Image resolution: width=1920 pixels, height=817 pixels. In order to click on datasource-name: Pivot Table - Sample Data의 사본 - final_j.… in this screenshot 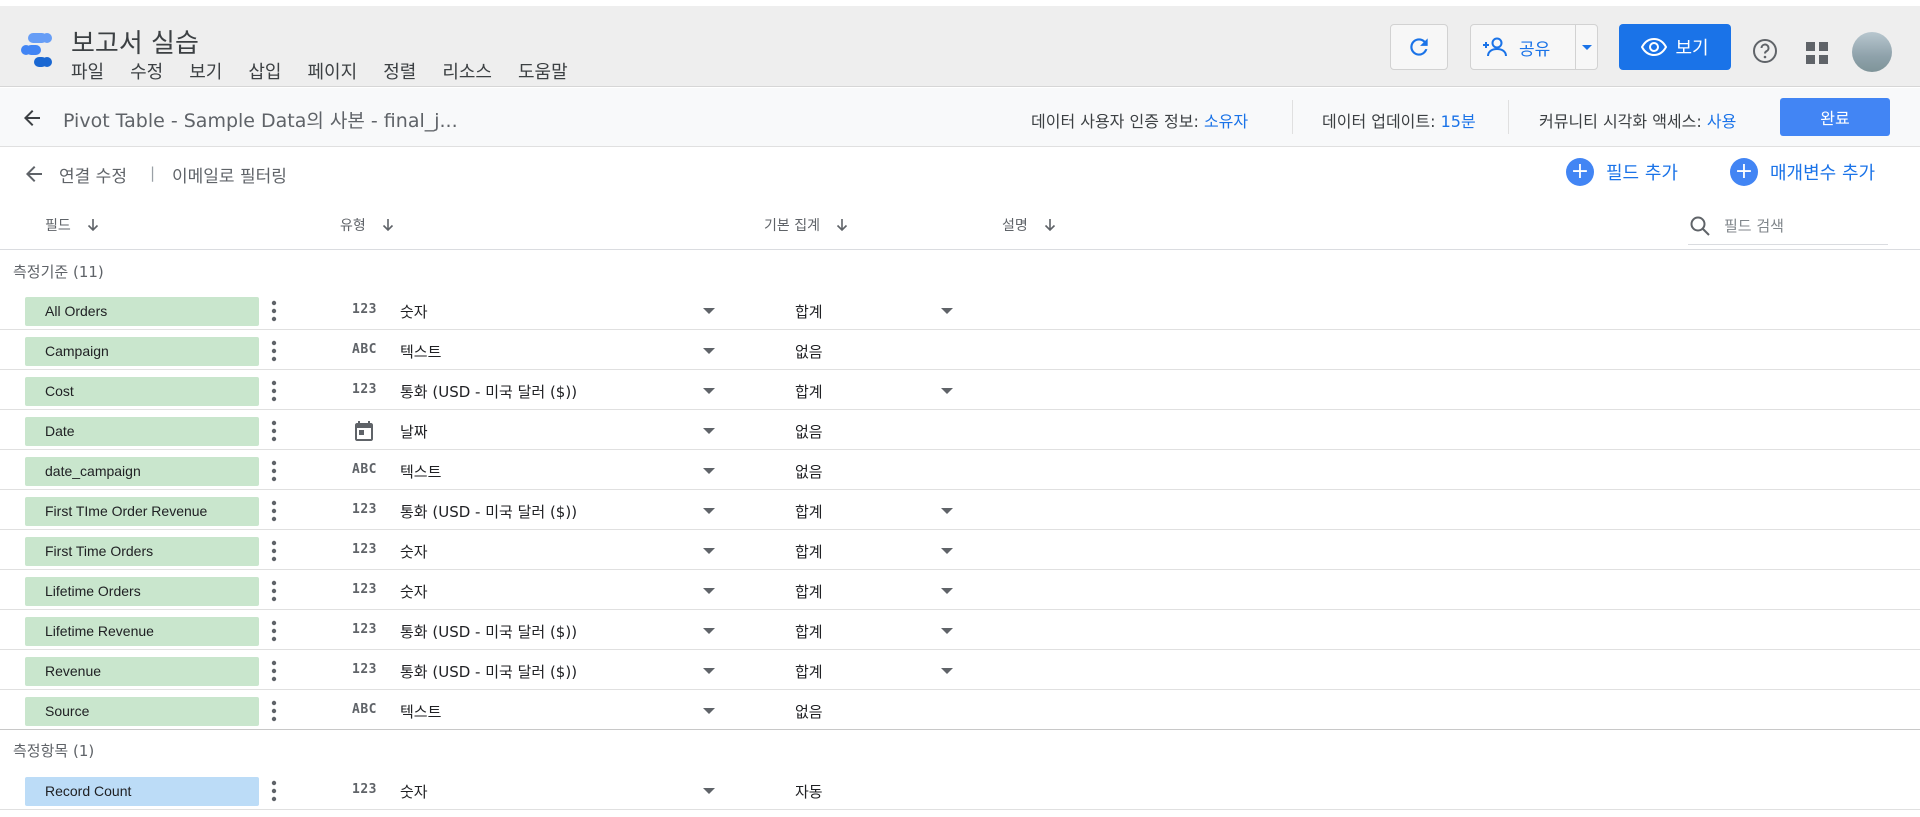, I will do `click(260, 119)`.